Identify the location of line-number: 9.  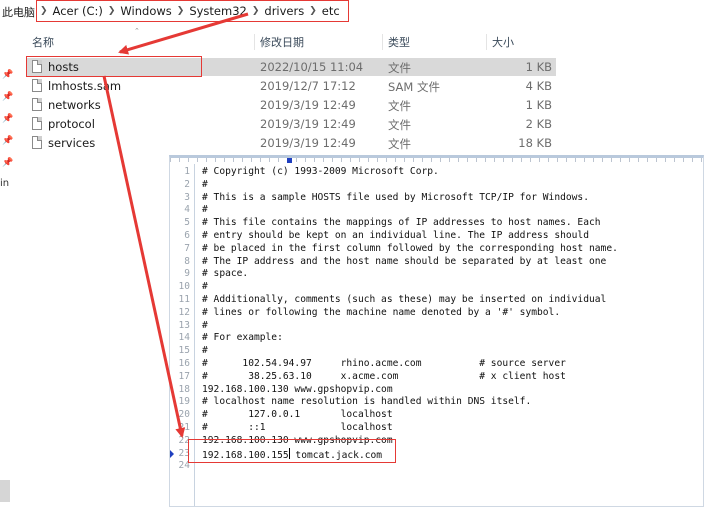
(187, 274).